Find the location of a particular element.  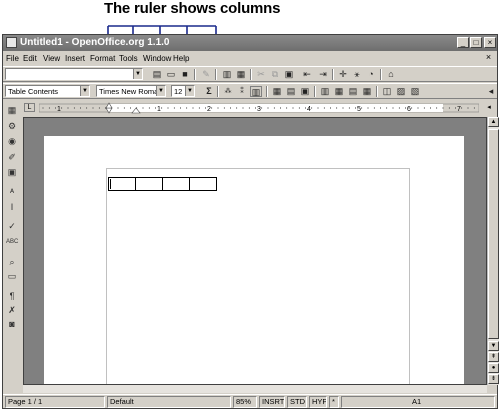

toolbar-scroll-icon: ◂ is located at coordinates (491, 91).